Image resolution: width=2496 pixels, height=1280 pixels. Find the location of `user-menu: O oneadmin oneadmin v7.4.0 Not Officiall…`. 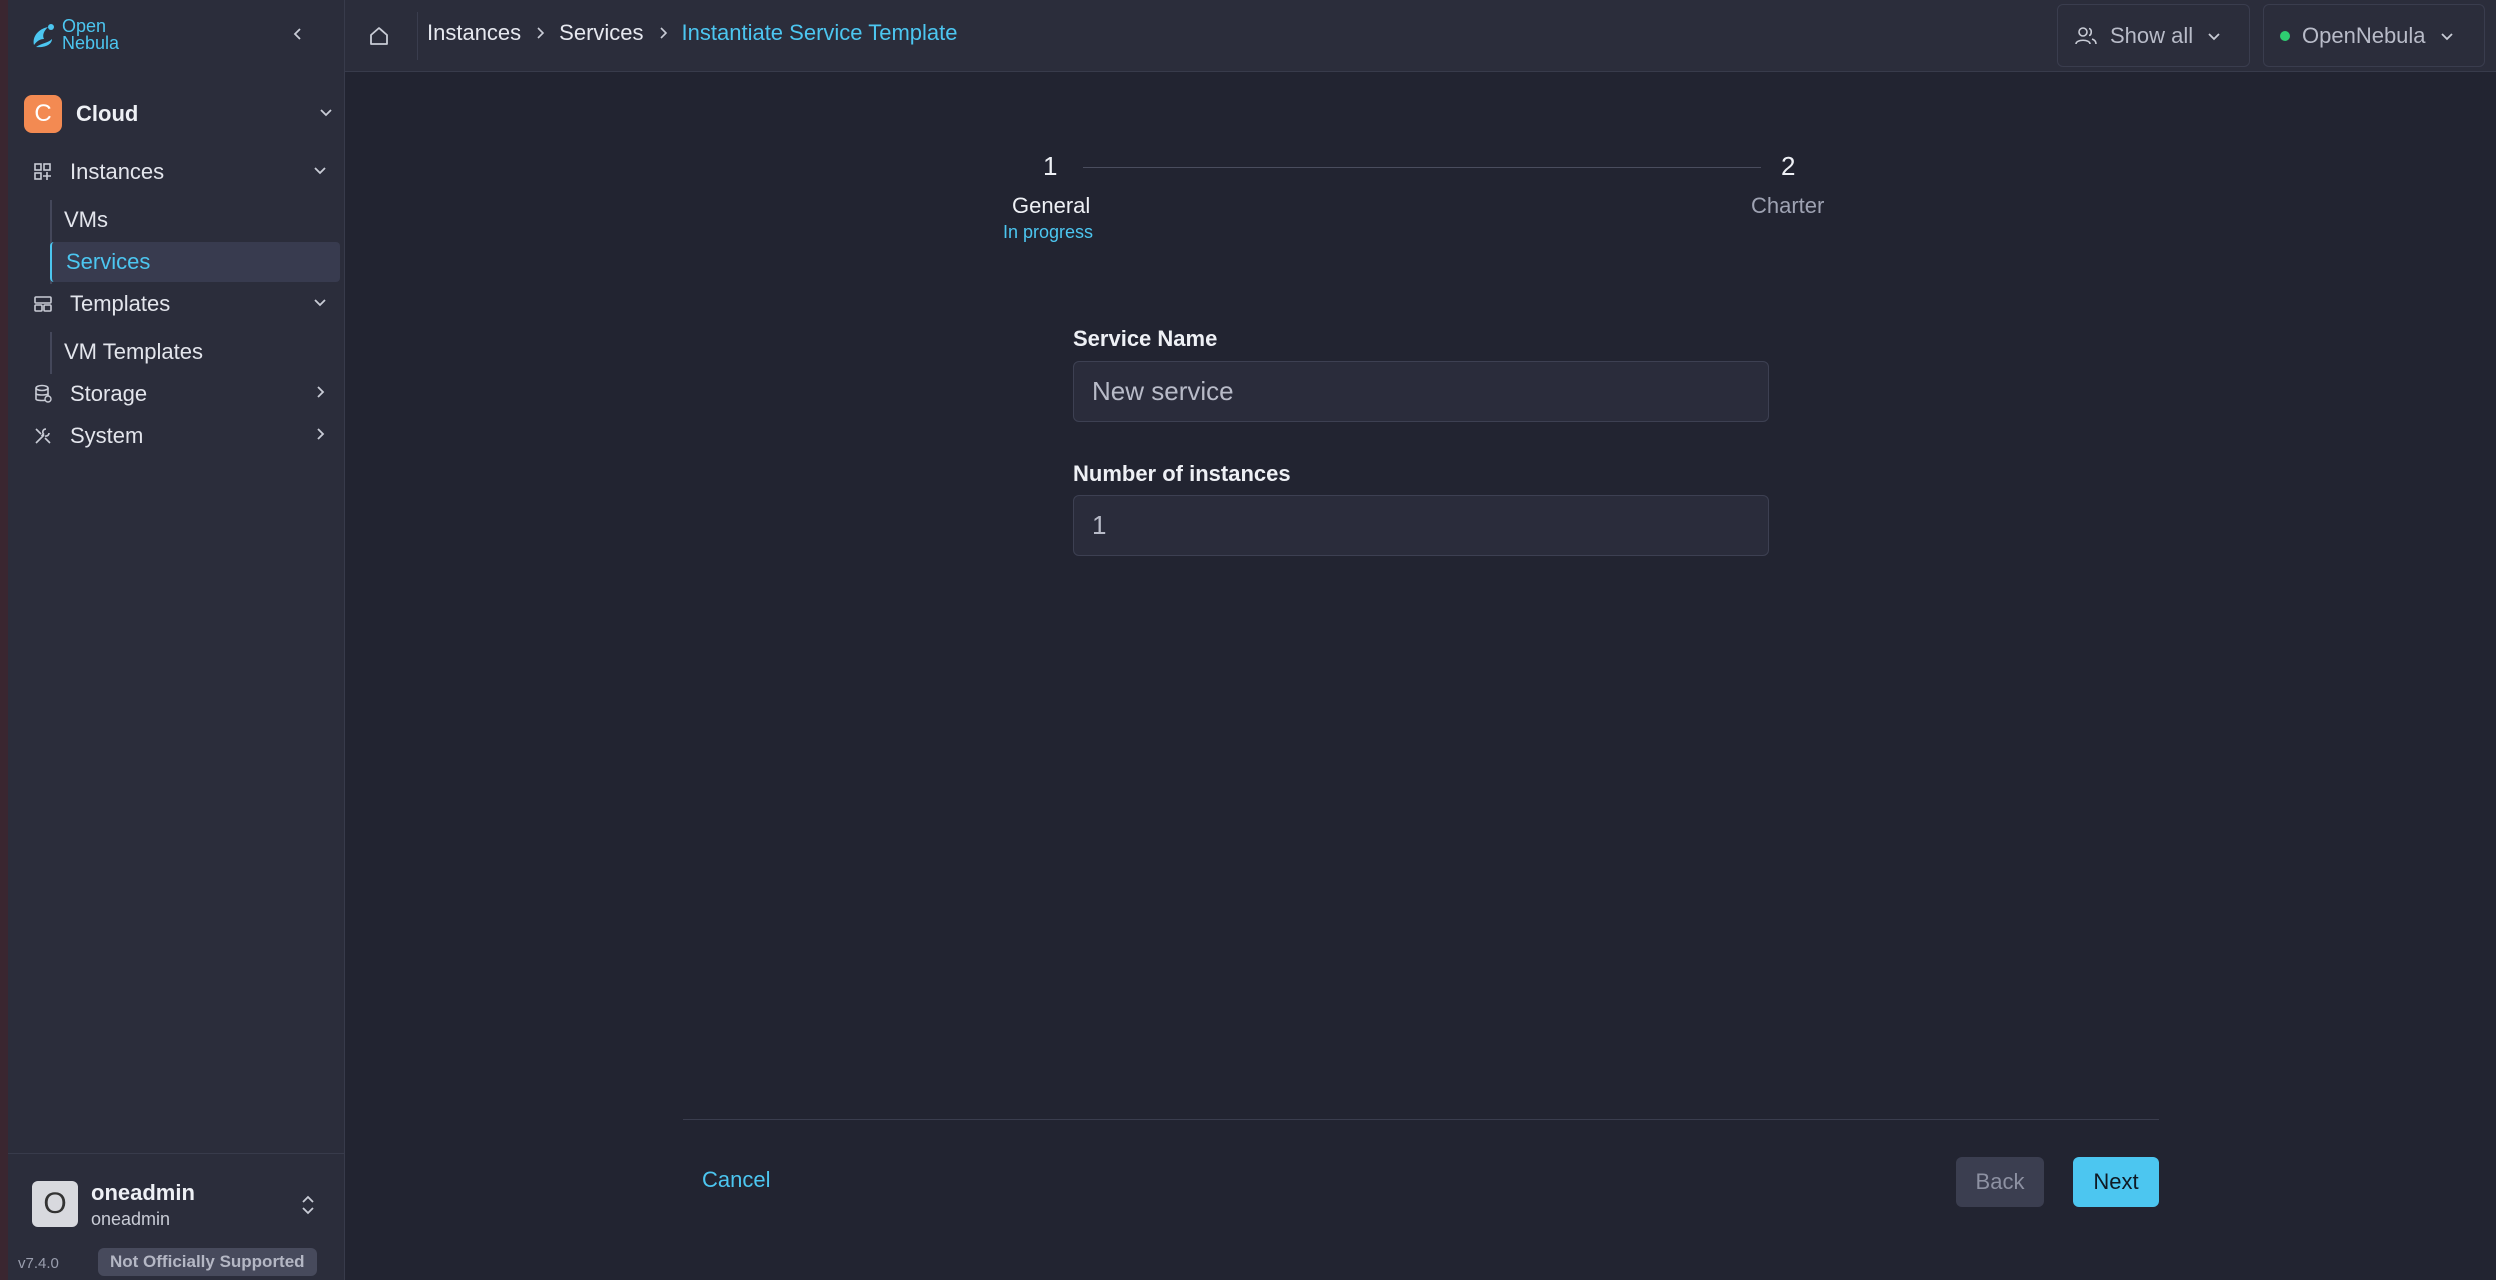

user-menu: O oneadmin oneadmin v7.4.0 Not Officiall… is located at coordinates (176, 1216).